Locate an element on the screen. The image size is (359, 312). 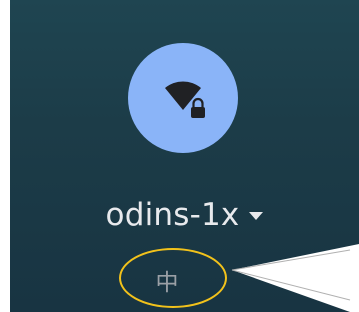
wifi-status-button is located at coordinates (183, 98).